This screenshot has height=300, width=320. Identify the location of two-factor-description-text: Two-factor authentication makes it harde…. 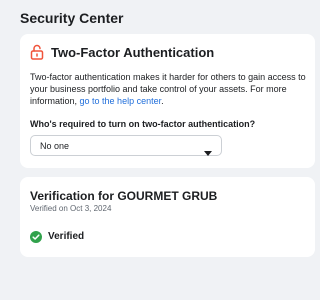
(168, 89).